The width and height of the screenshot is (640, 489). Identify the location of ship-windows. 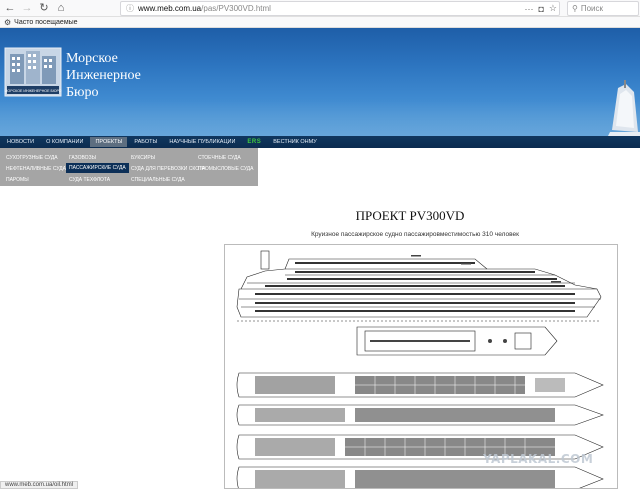
(415, 287).